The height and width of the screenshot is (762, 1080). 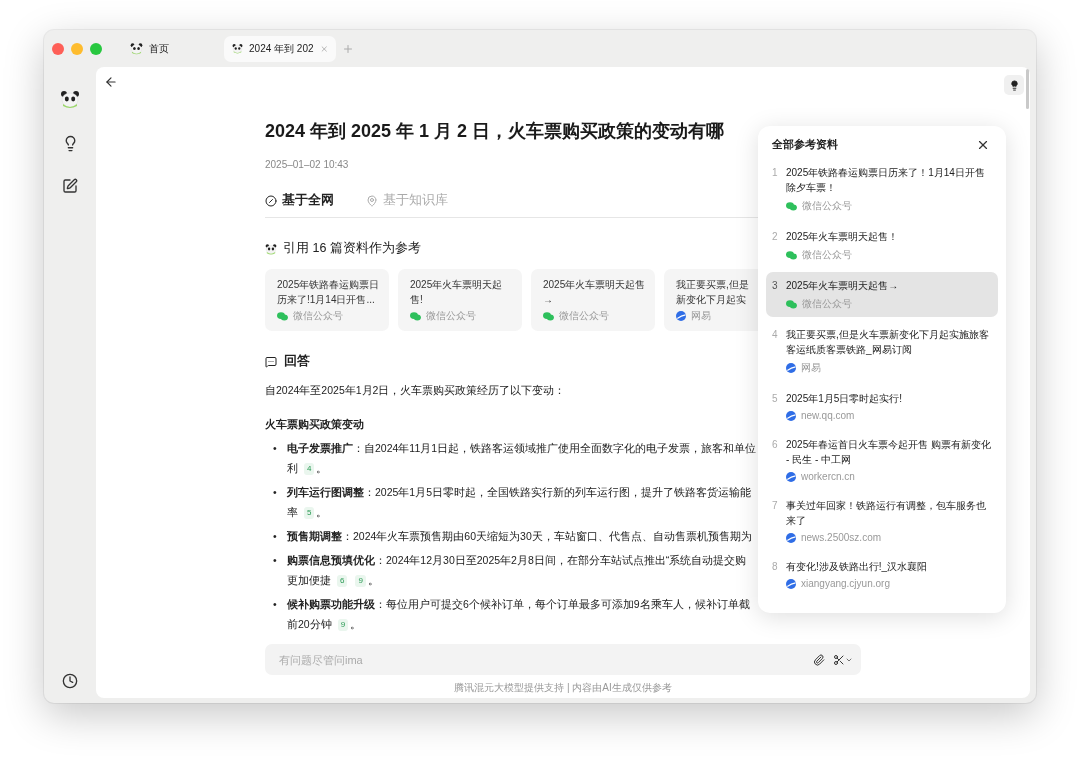 I want to click on attach-icon, so click(x=819, y=659).